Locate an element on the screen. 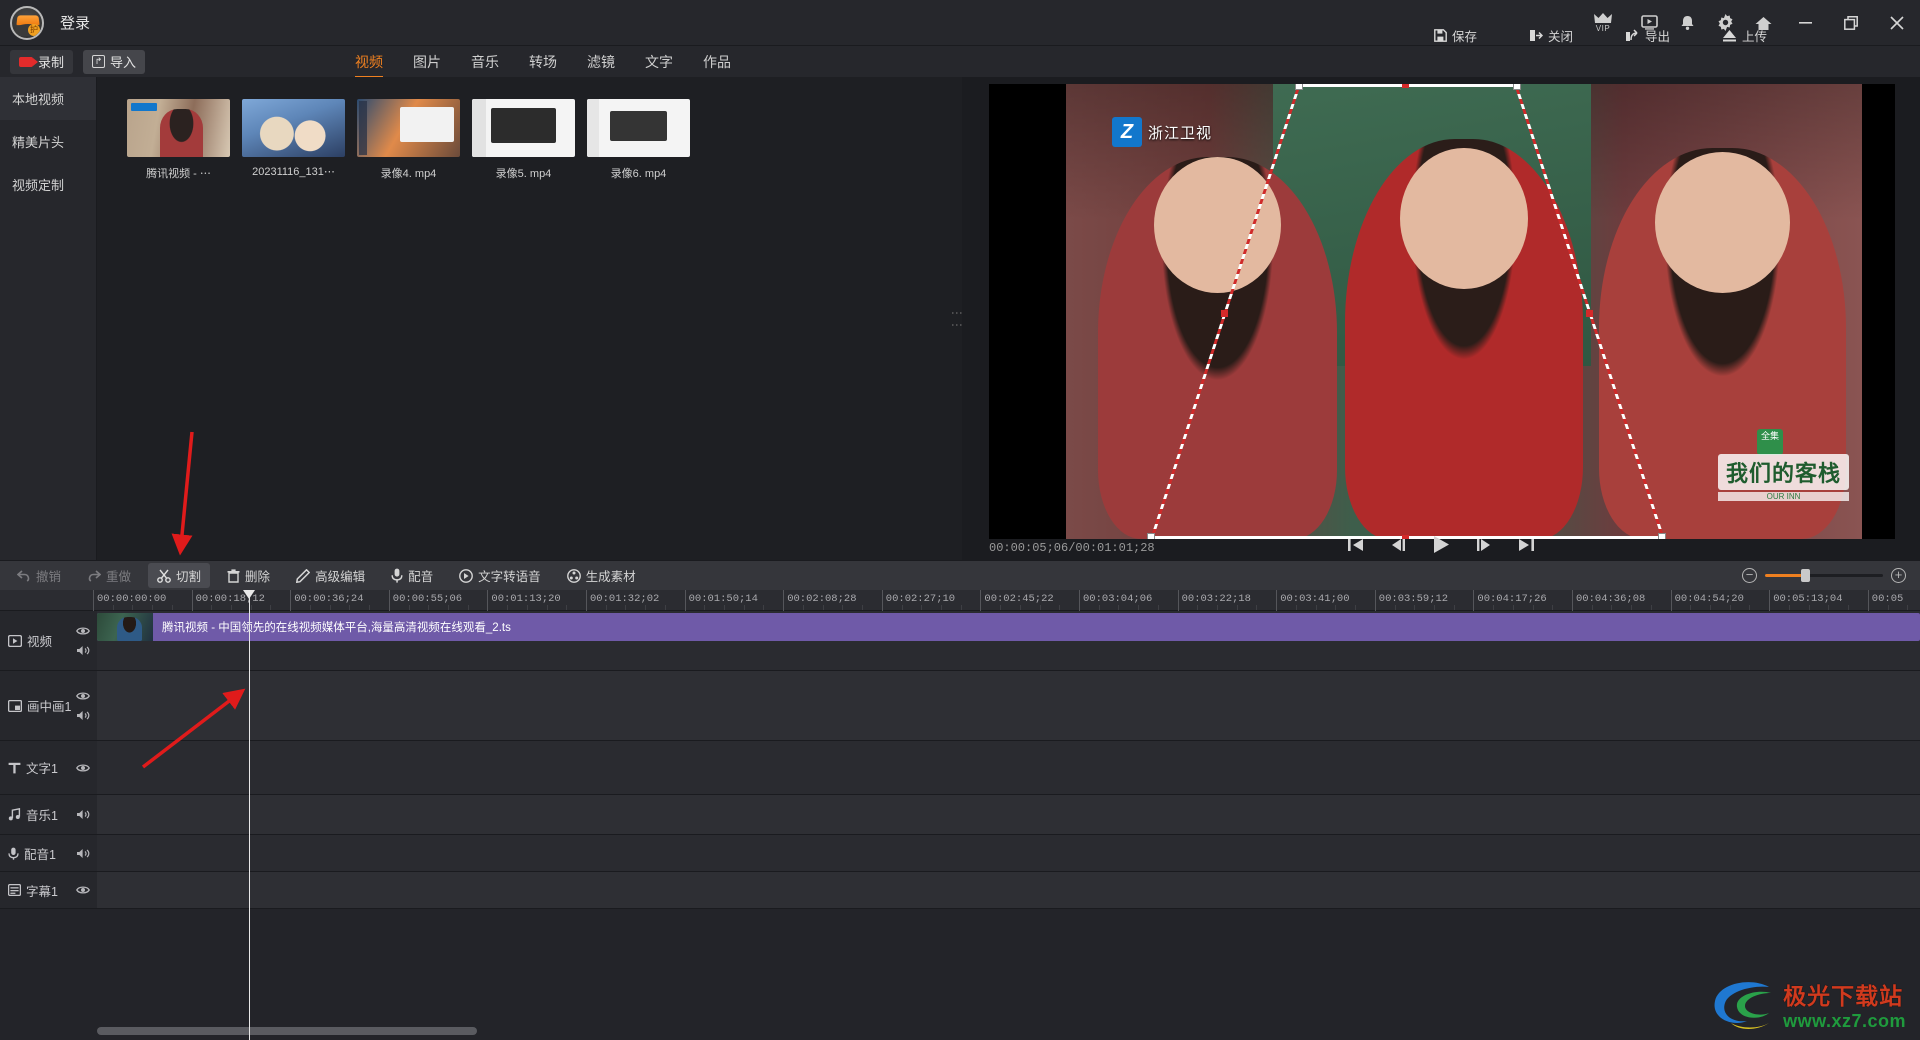  text-to-speech-label: 文字转语音 is located at coordinates (509, 577).